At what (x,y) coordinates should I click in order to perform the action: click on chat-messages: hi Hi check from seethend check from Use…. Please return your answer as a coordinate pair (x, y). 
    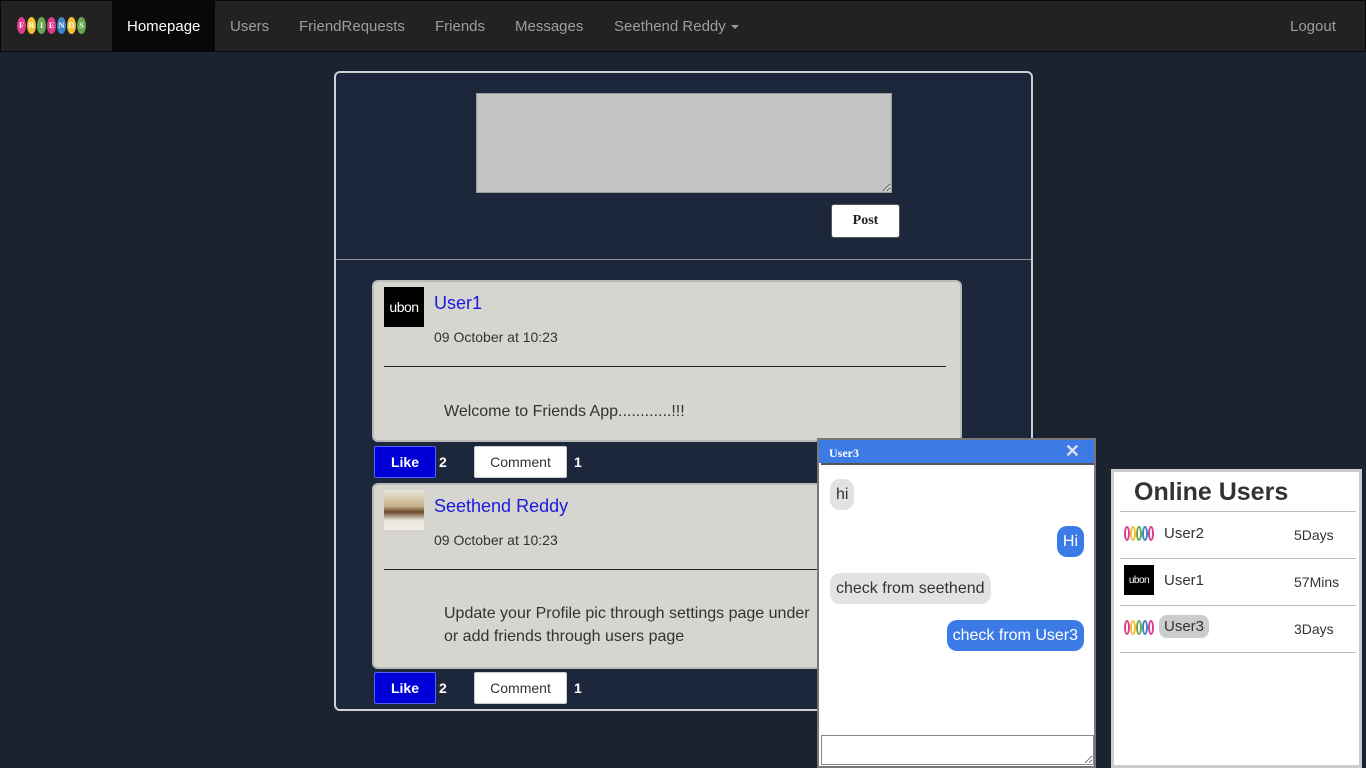
    Looking at the image, I should click on (957, 599).